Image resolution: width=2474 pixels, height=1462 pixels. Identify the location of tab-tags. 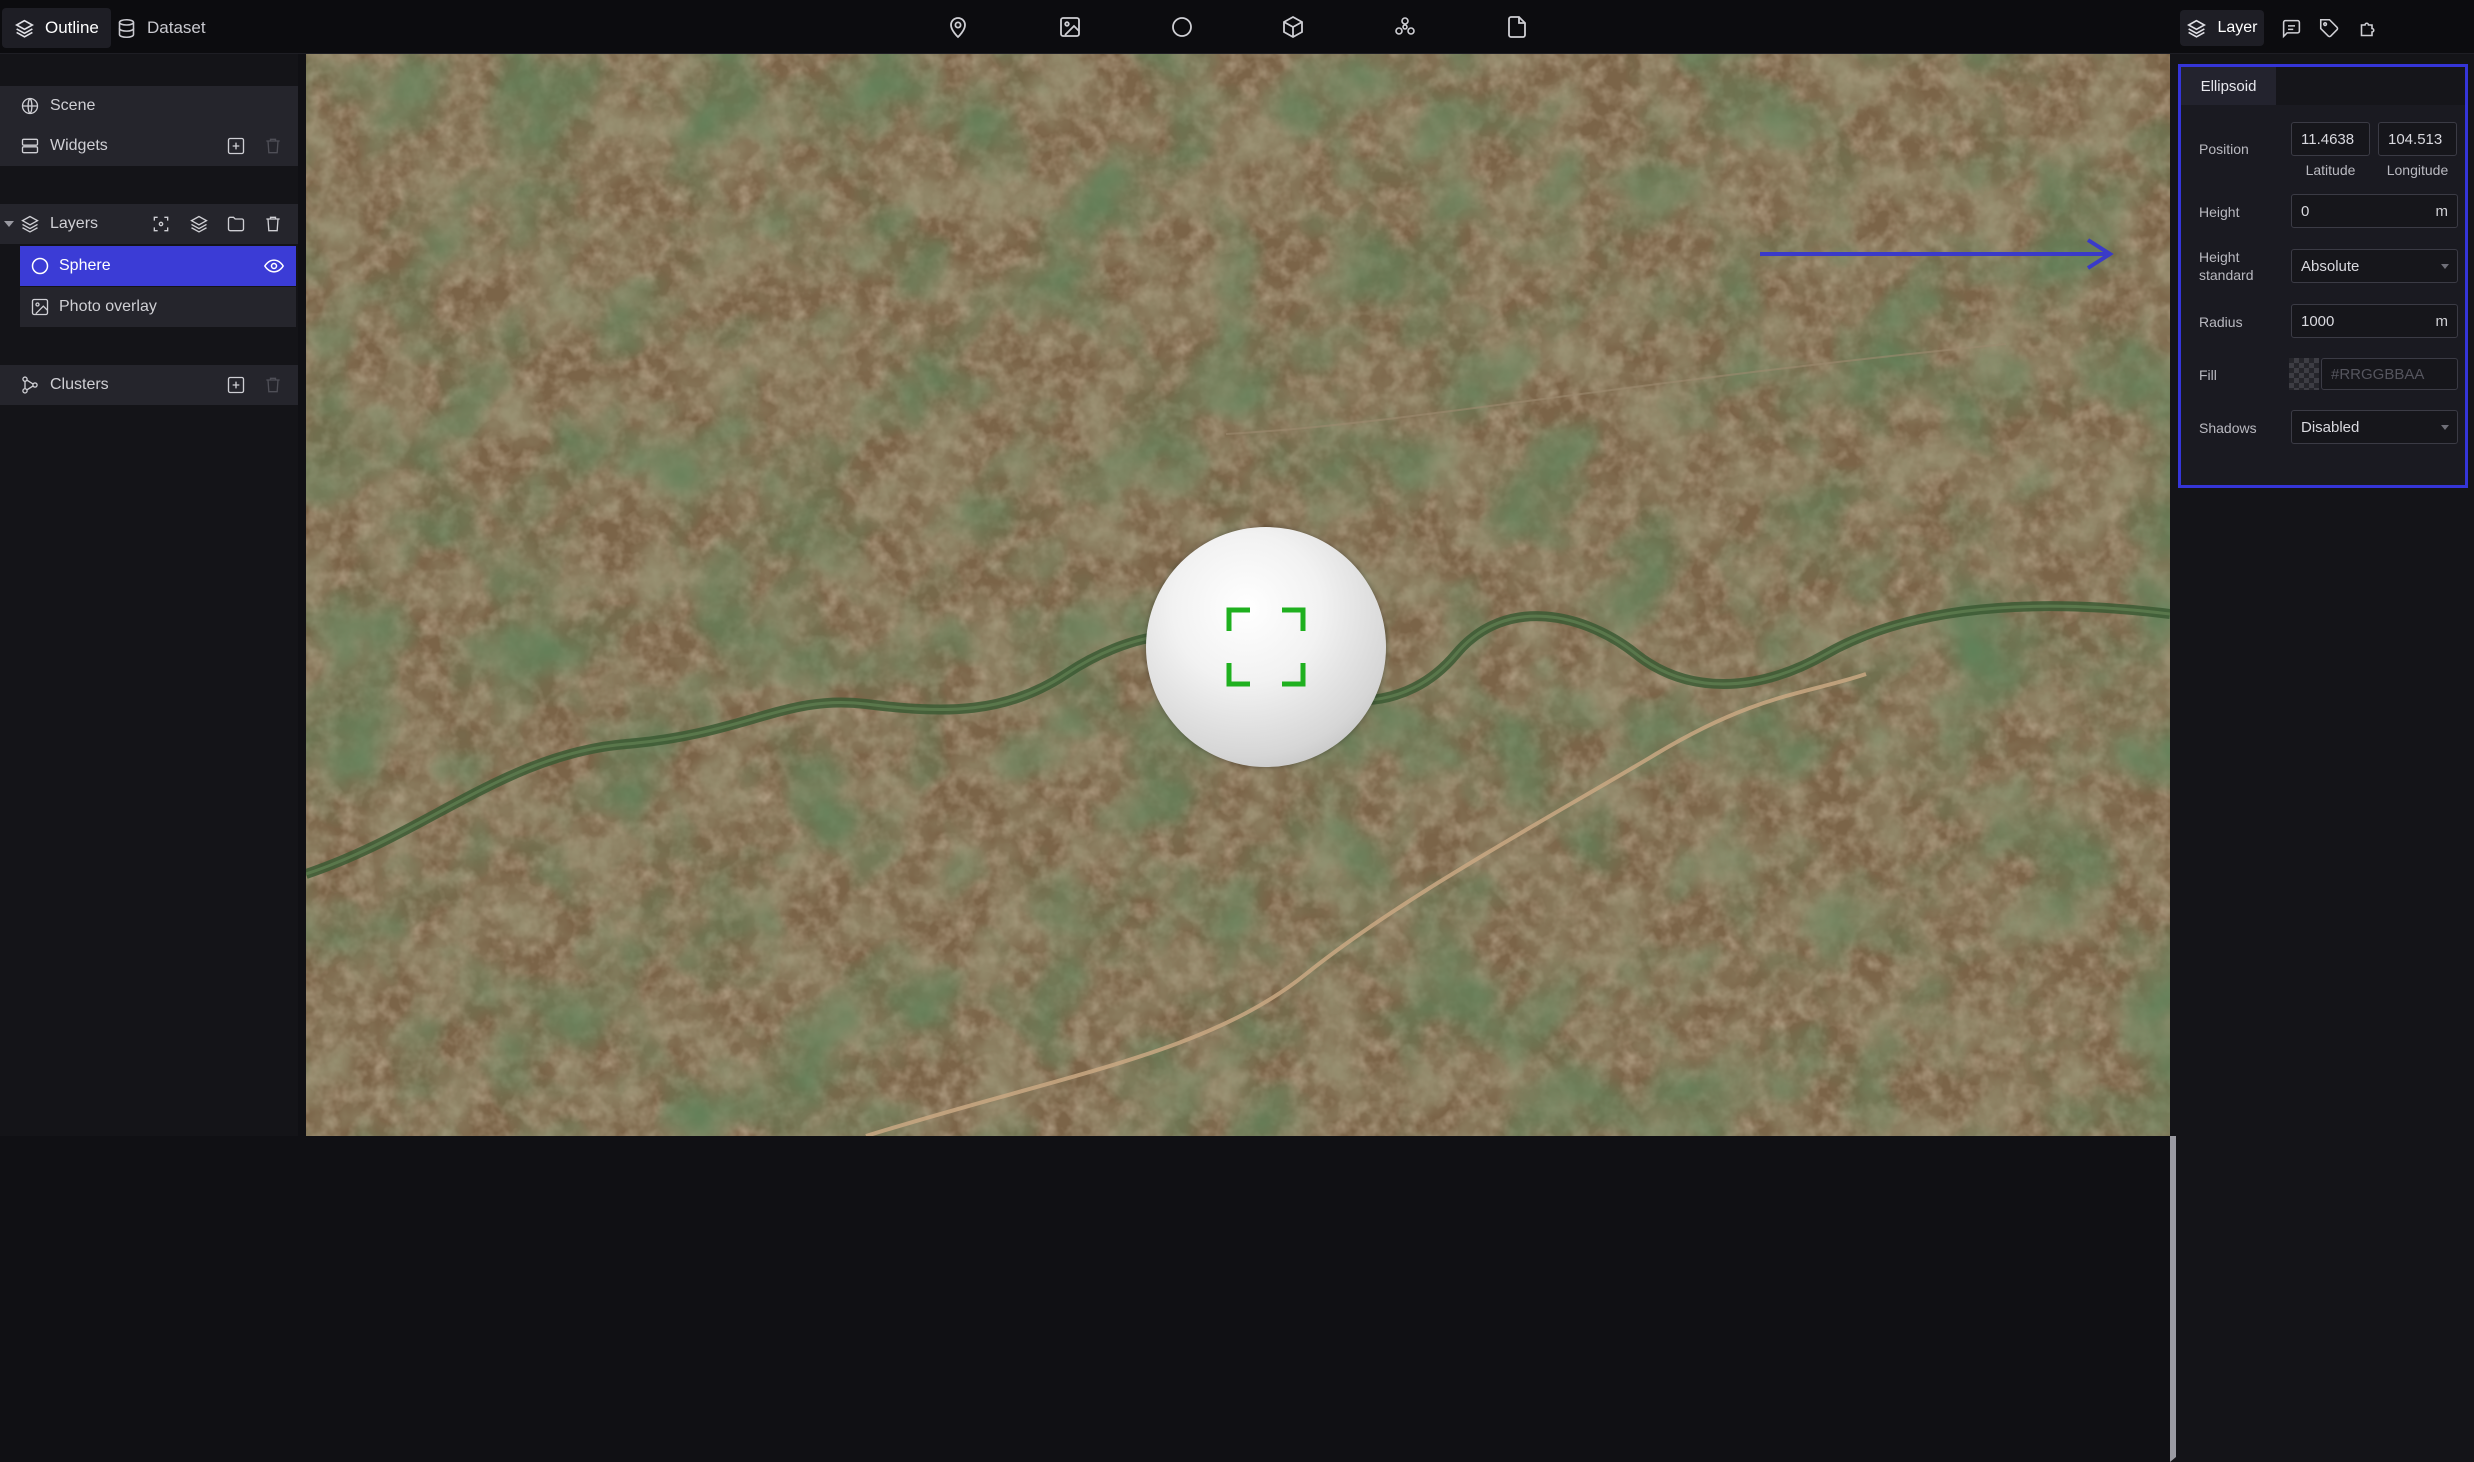
(2329, 28).